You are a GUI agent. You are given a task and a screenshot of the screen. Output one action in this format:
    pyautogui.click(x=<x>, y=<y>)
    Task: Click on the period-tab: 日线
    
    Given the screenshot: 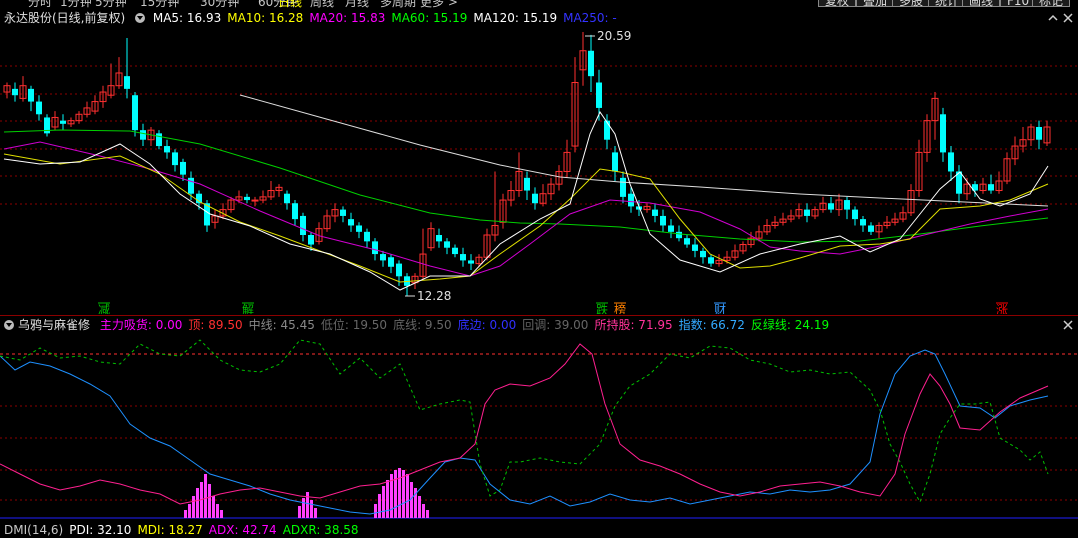 What is the action you would take?
    pyautogui.click(x=290, y=4)
    